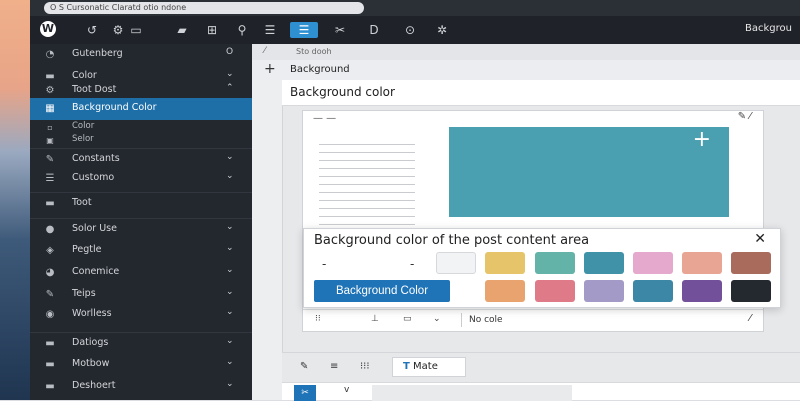  I want to click on palette-icon: ◕, so click(50, 272).